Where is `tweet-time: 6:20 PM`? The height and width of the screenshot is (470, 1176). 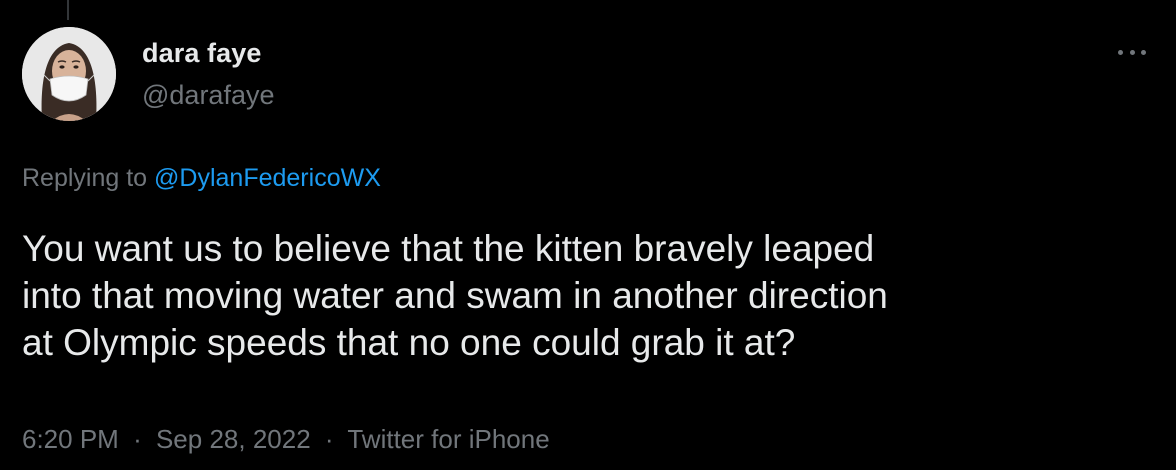
tweet-time: 6:20 PM is located at coordinates (70, 439).